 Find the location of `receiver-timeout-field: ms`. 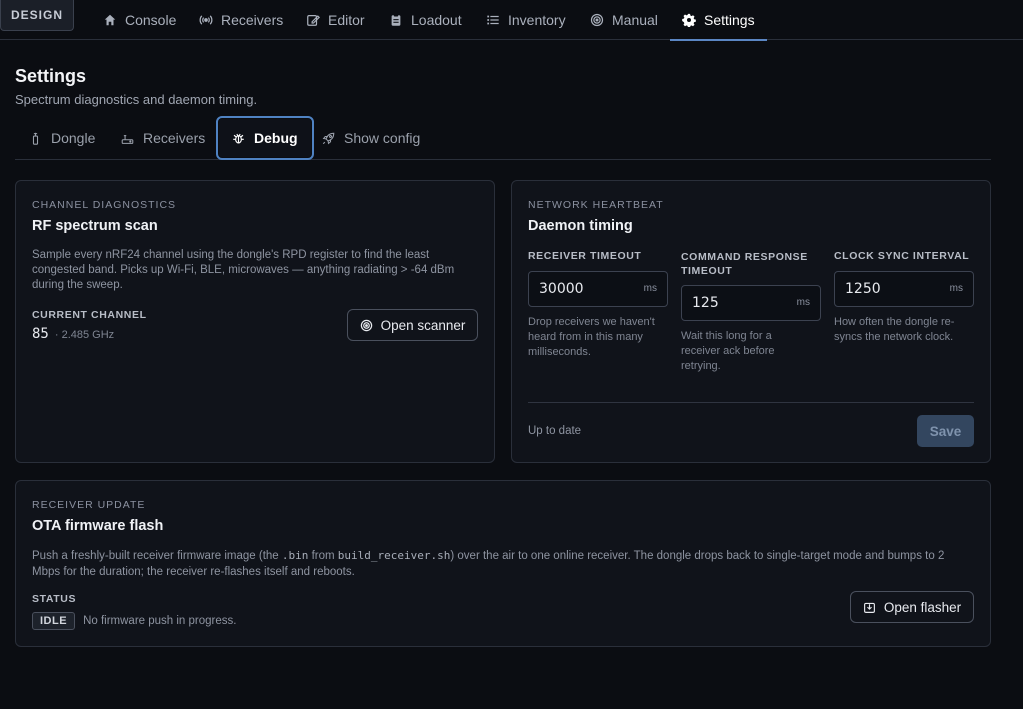

receiver-timeout-field: ms is located at coordinates (598, 289).